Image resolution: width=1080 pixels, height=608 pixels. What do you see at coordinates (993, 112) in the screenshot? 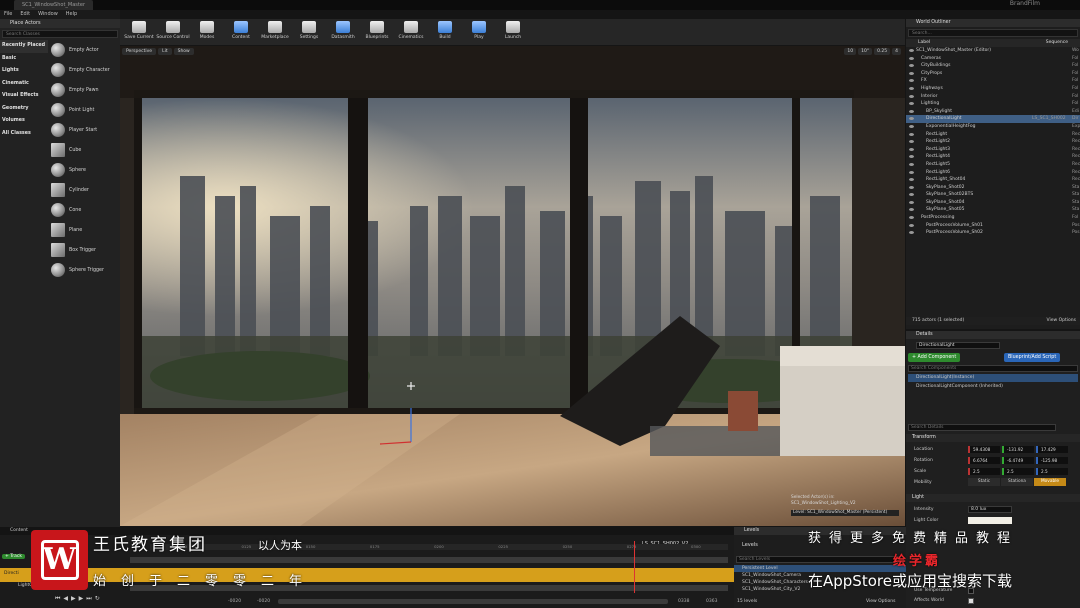
I see `outliner-row: BP_Skylight Edi` at bounding box center [993, 112].